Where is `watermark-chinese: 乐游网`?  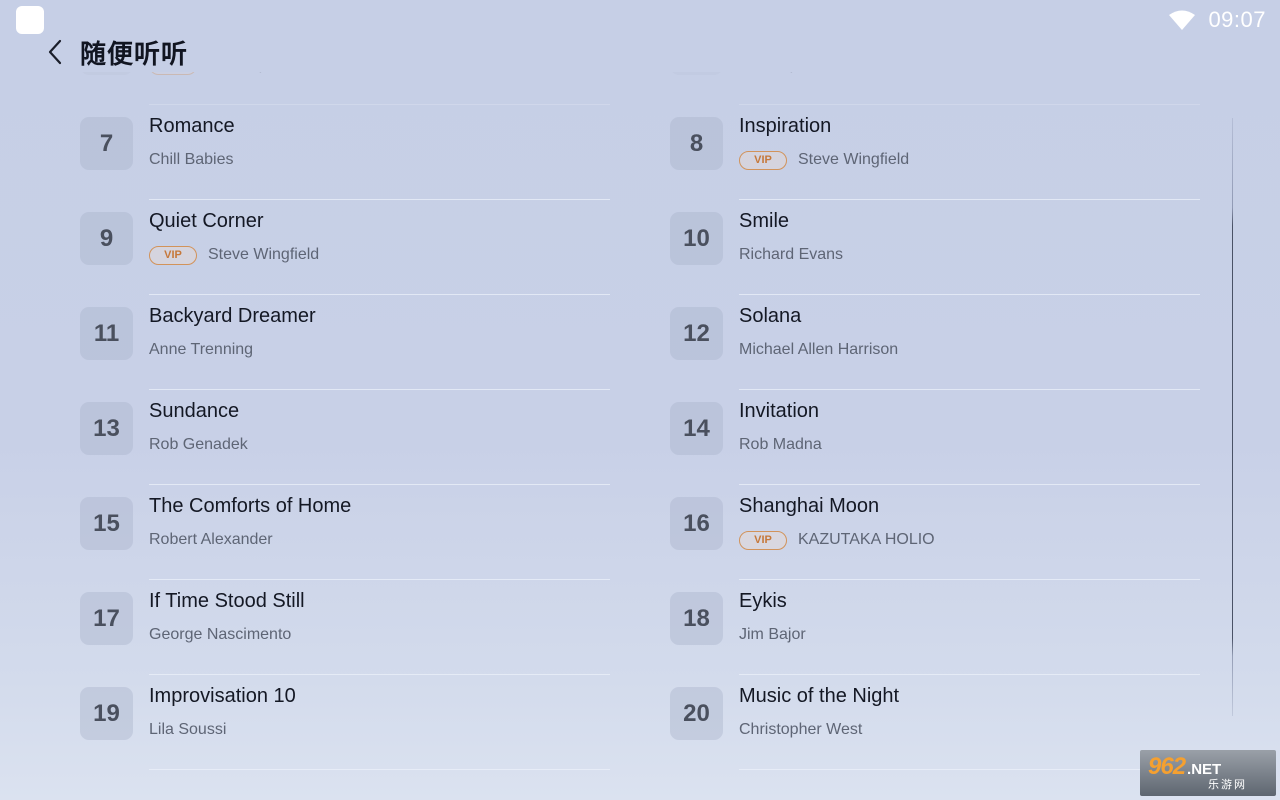 watermark-chinese: 乐游网 is located at coordinates (1227, 784).